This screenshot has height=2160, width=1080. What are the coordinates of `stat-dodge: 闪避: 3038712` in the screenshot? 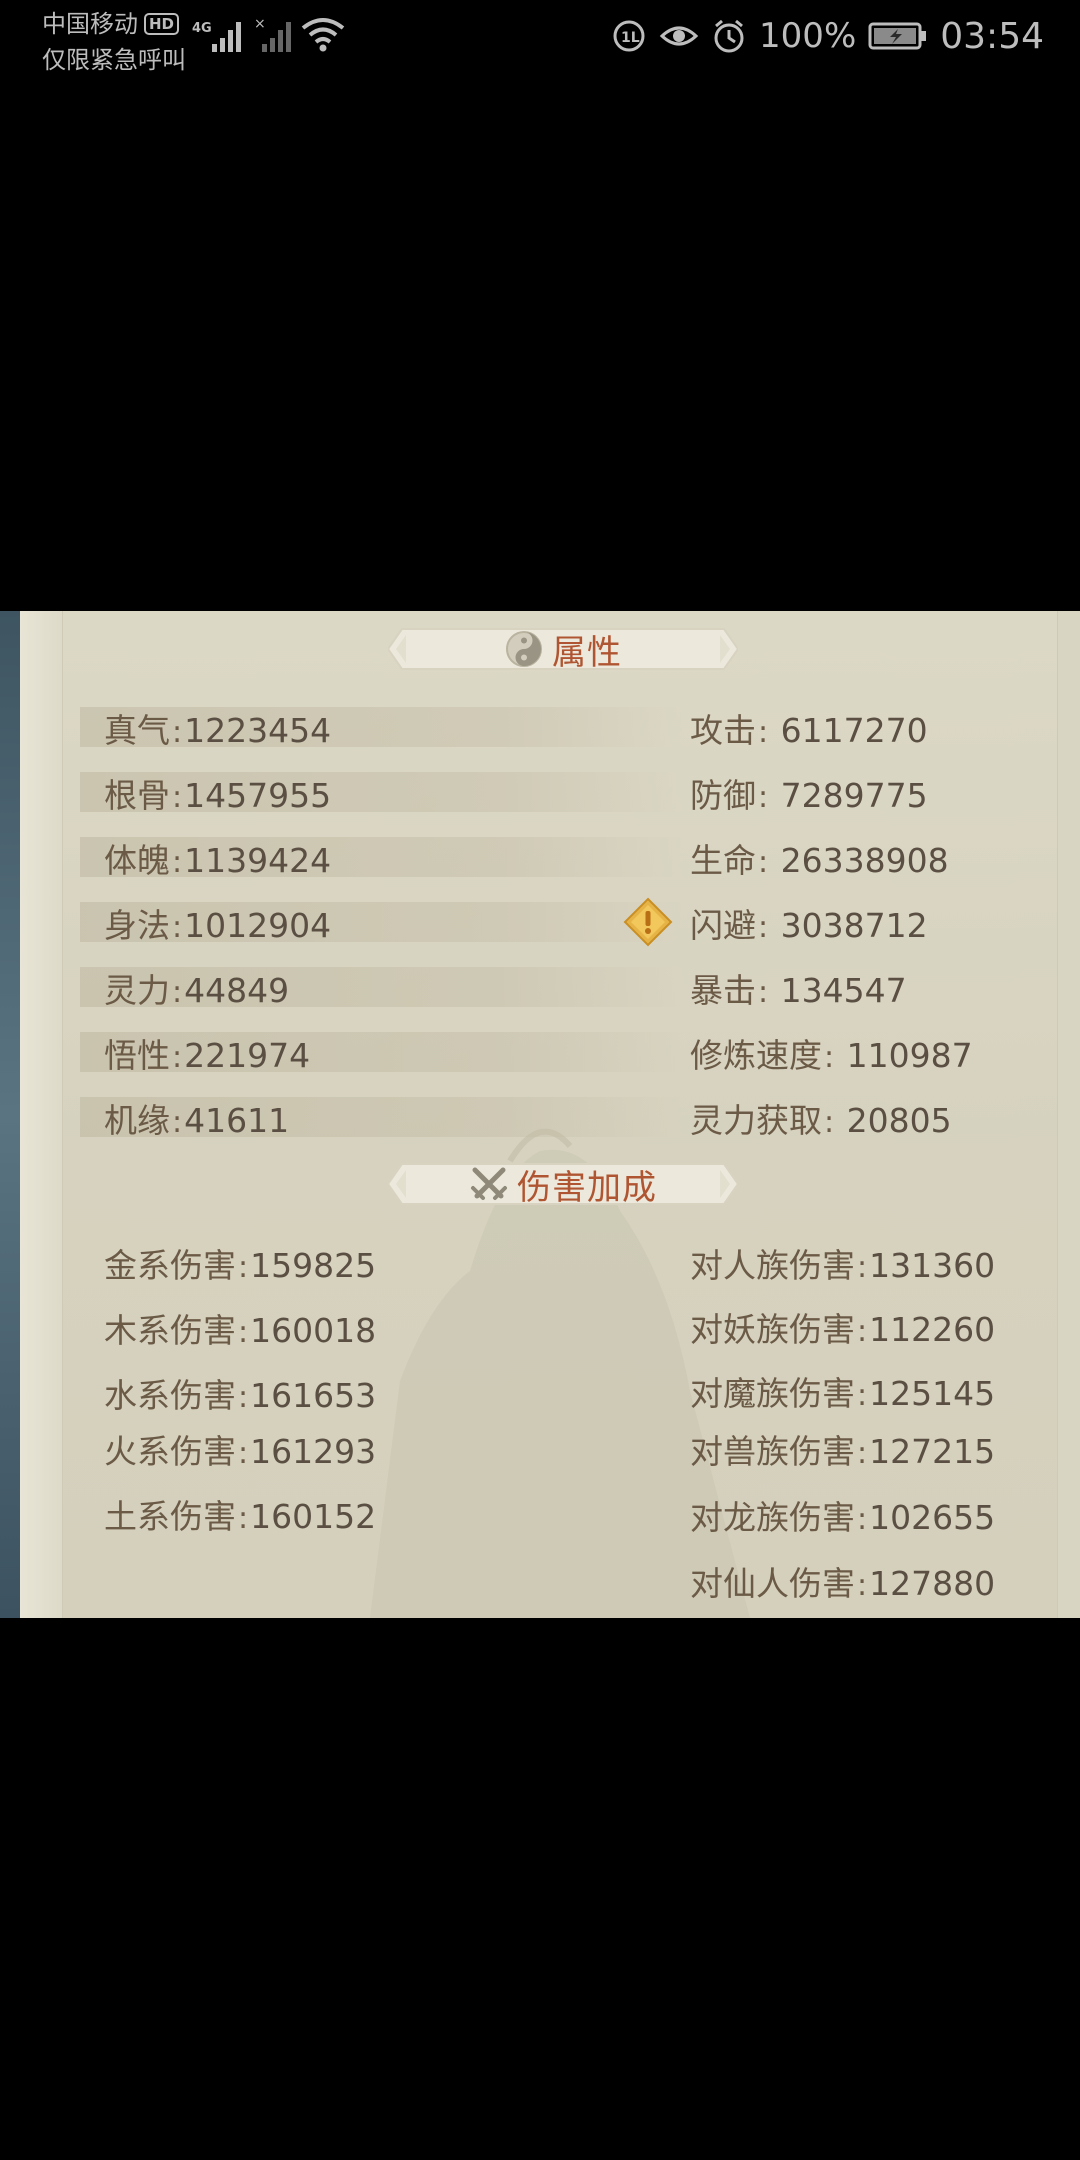 It's located at (809, 925).